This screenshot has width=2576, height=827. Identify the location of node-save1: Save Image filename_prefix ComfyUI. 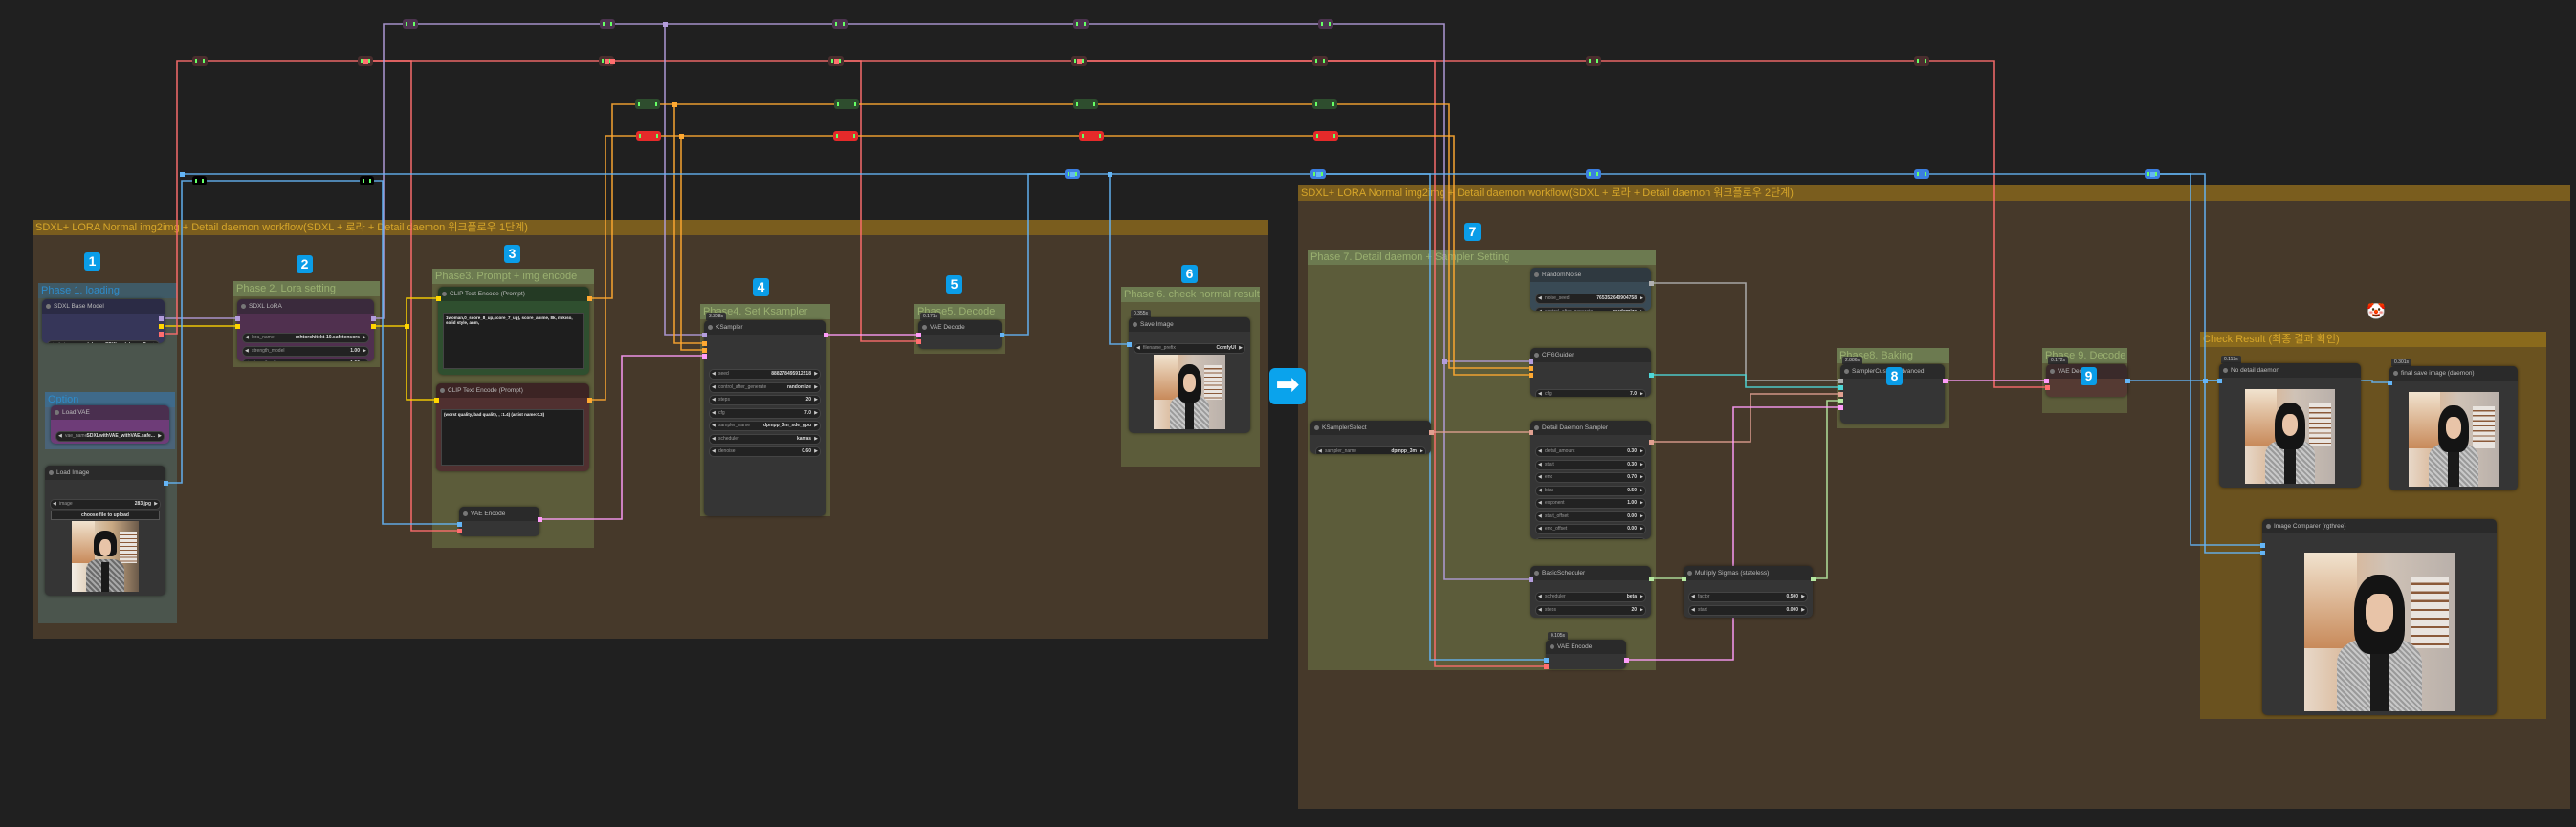
(1189, 375).